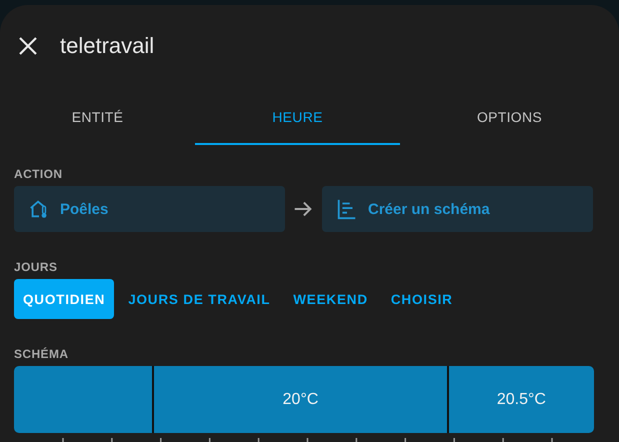 This screenshot has width=619, height=442. What do you see at coordinates (199, 299) in the screenshot?
I see `day-option: JOURS DE TRAVAIL` at bounding box center [199, 299].